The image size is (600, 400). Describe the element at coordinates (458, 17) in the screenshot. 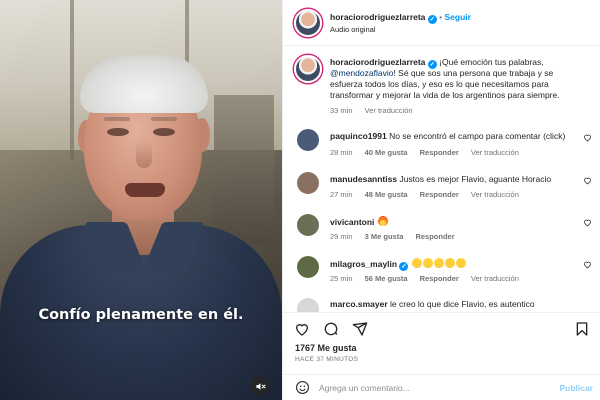

I see `follow-button: Seguir` at that location.